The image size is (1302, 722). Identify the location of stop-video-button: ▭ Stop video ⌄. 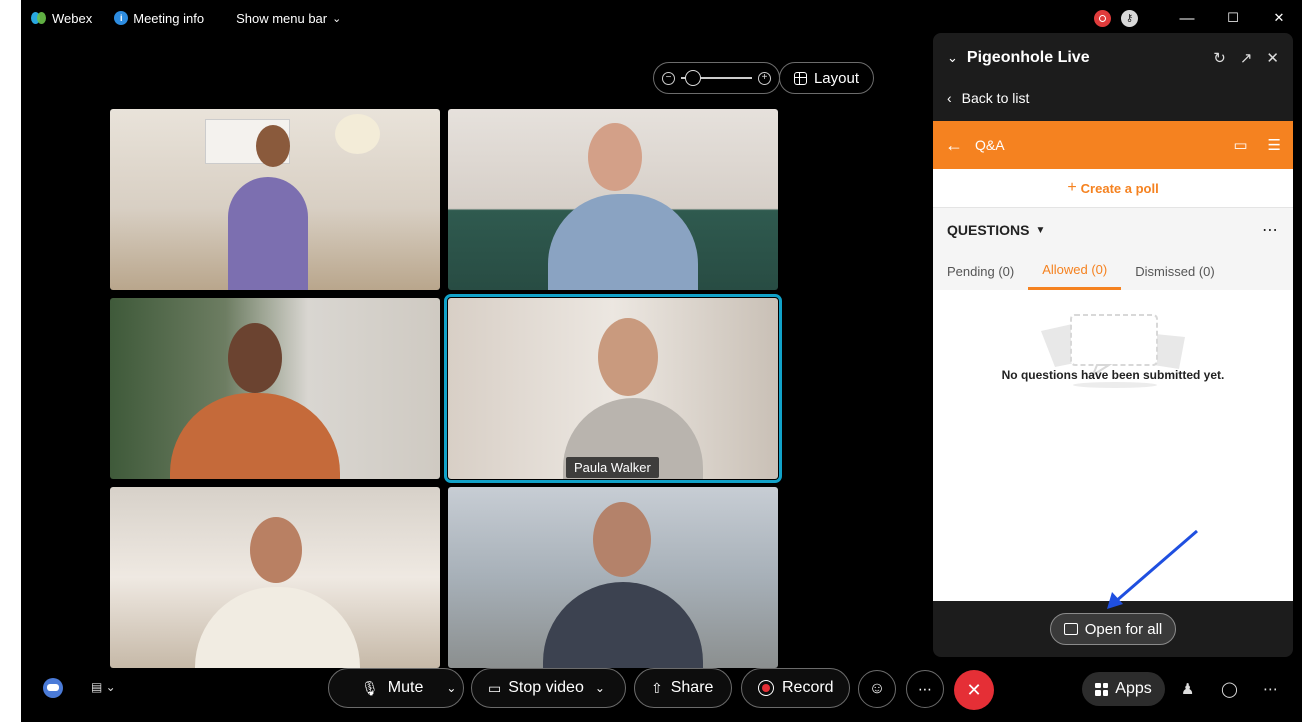
(548, 688).